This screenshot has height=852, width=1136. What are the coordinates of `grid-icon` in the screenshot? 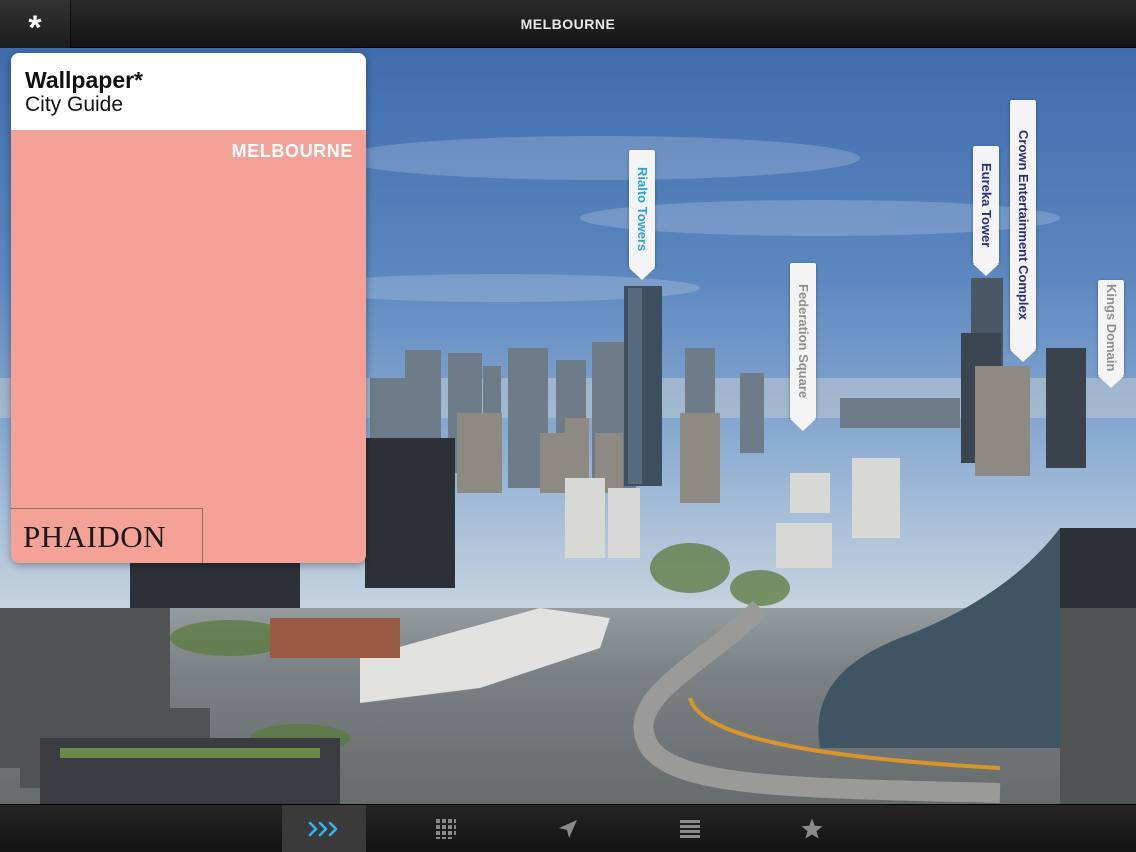 It's located at (446, 829).